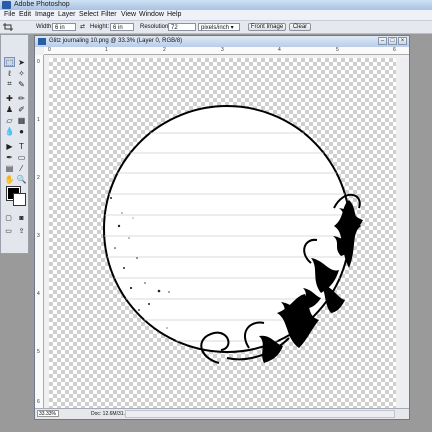 The image size is (432, 432). Describe the element at coordinates (21, 73) in the screenshot. I see `magic-wand-tool-icon: ✧` at that location.